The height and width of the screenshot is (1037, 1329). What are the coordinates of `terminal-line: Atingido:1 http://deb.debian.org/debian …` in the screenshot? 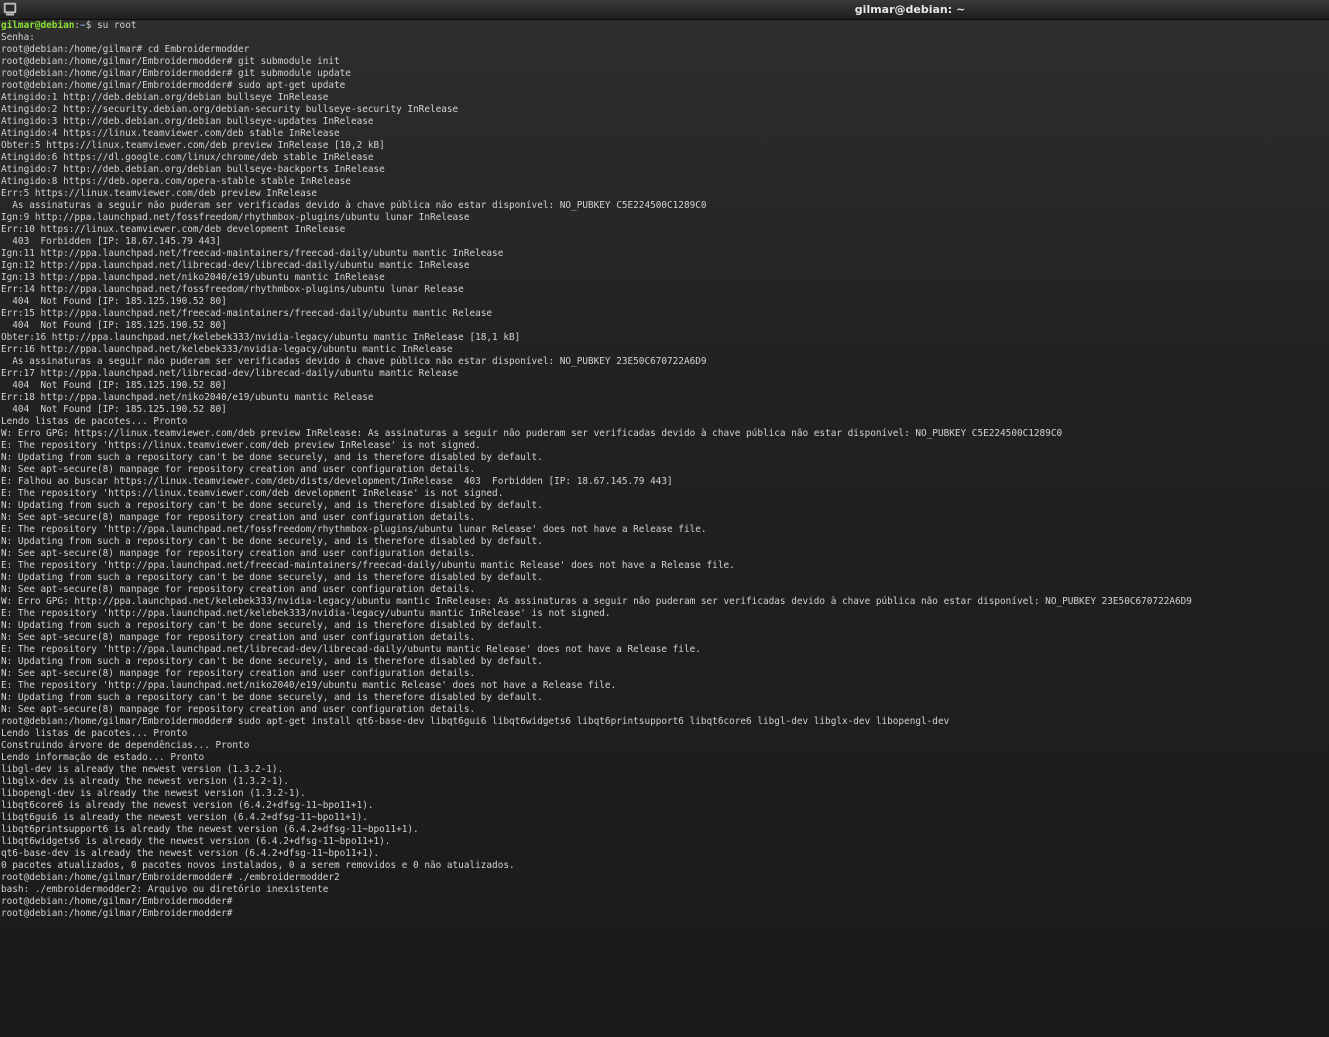 It's located at (165, 97).